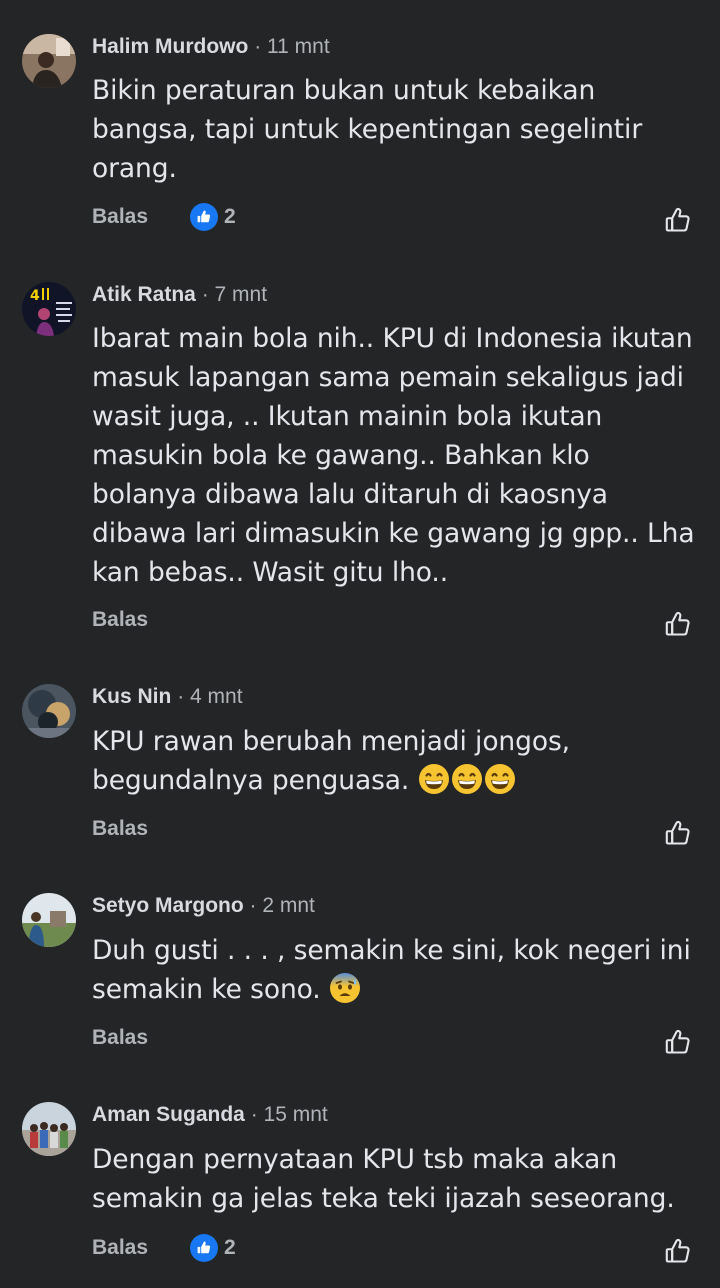 The width and height of the screenshot is (720, 1288). What do you see at coordinates (298, 46) in the screenshot?
I see `comment-time: 11 mnt` at bounding box center [298, 46].